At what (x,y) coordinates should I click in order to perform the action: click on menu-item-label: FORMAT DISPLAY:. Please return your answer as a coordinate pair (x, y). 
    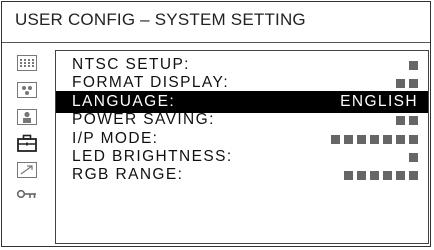
    Looking at the image, I should click on (151, 82).